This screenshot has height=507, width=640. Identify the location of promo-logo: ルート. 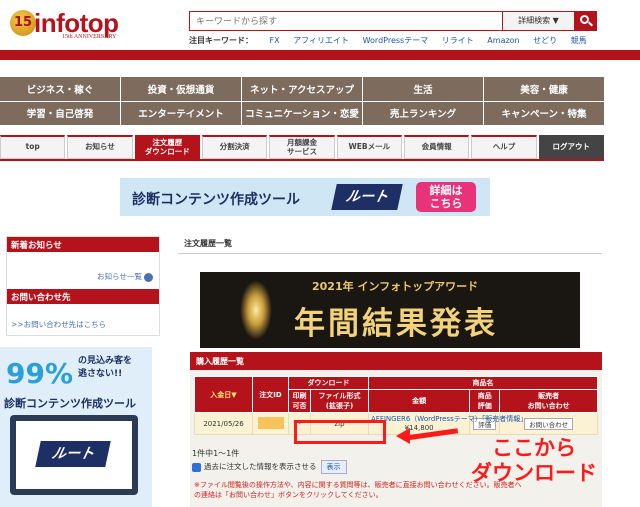
(73, 454).